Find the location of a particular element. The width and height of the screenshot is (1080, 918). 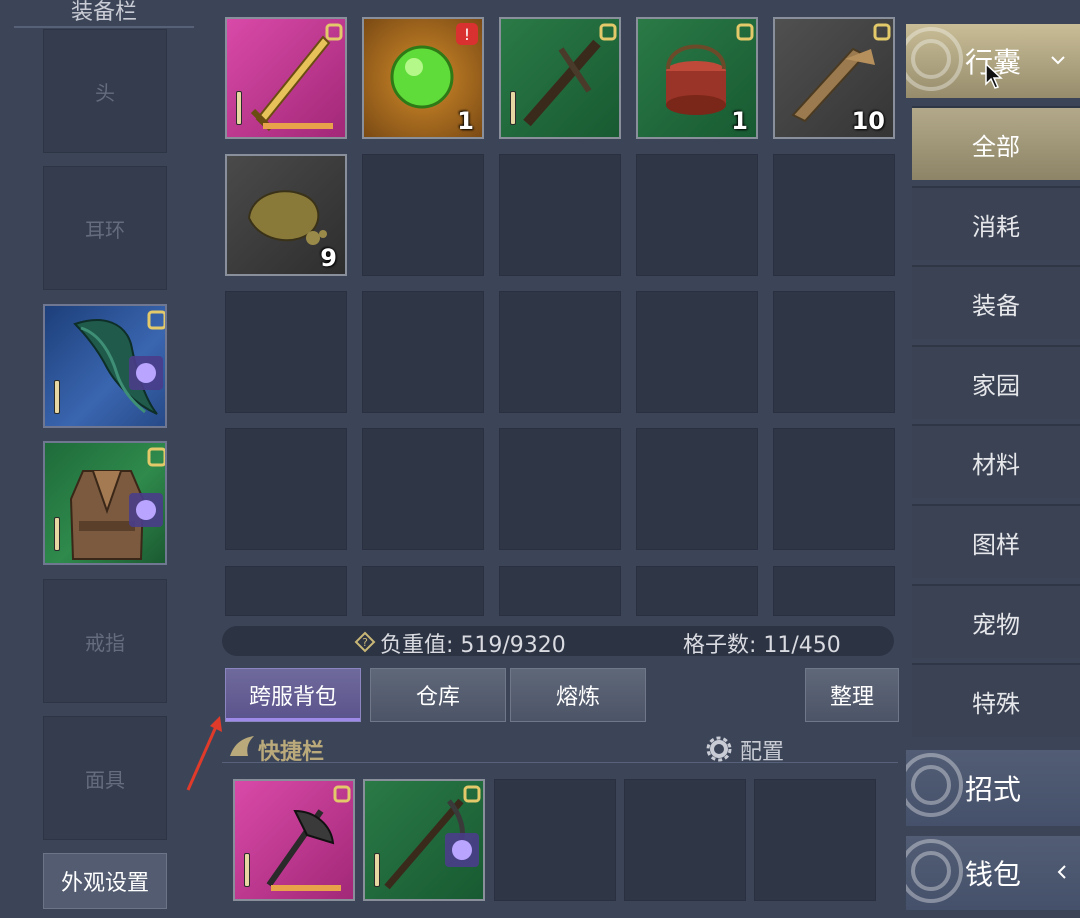

item-quantity: 9 is located at coordinates (328, 258).